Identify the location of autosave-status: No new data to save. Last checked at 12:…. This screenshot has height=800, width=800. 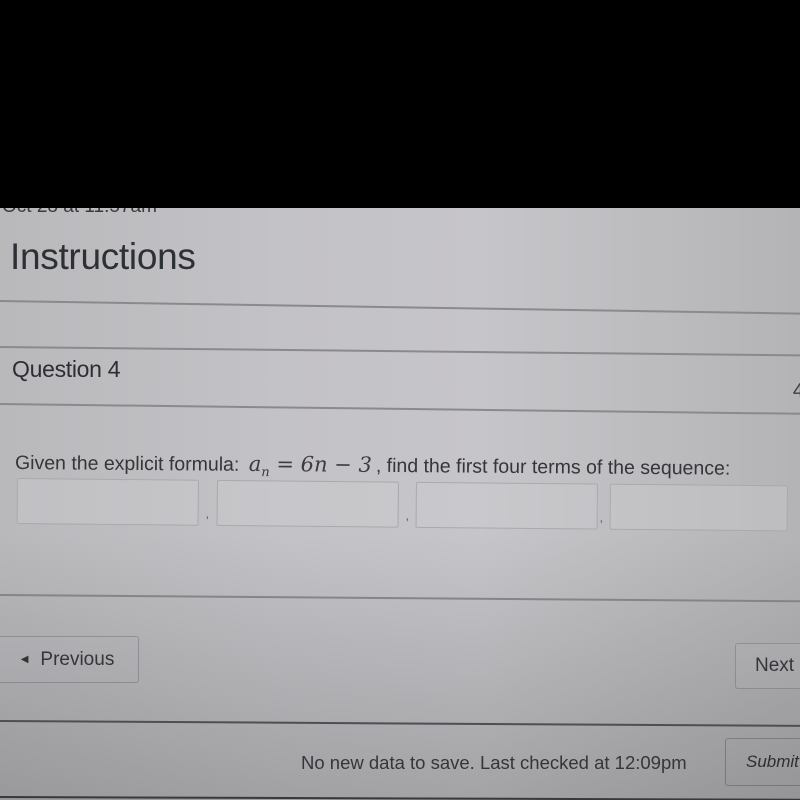
(494, 762).